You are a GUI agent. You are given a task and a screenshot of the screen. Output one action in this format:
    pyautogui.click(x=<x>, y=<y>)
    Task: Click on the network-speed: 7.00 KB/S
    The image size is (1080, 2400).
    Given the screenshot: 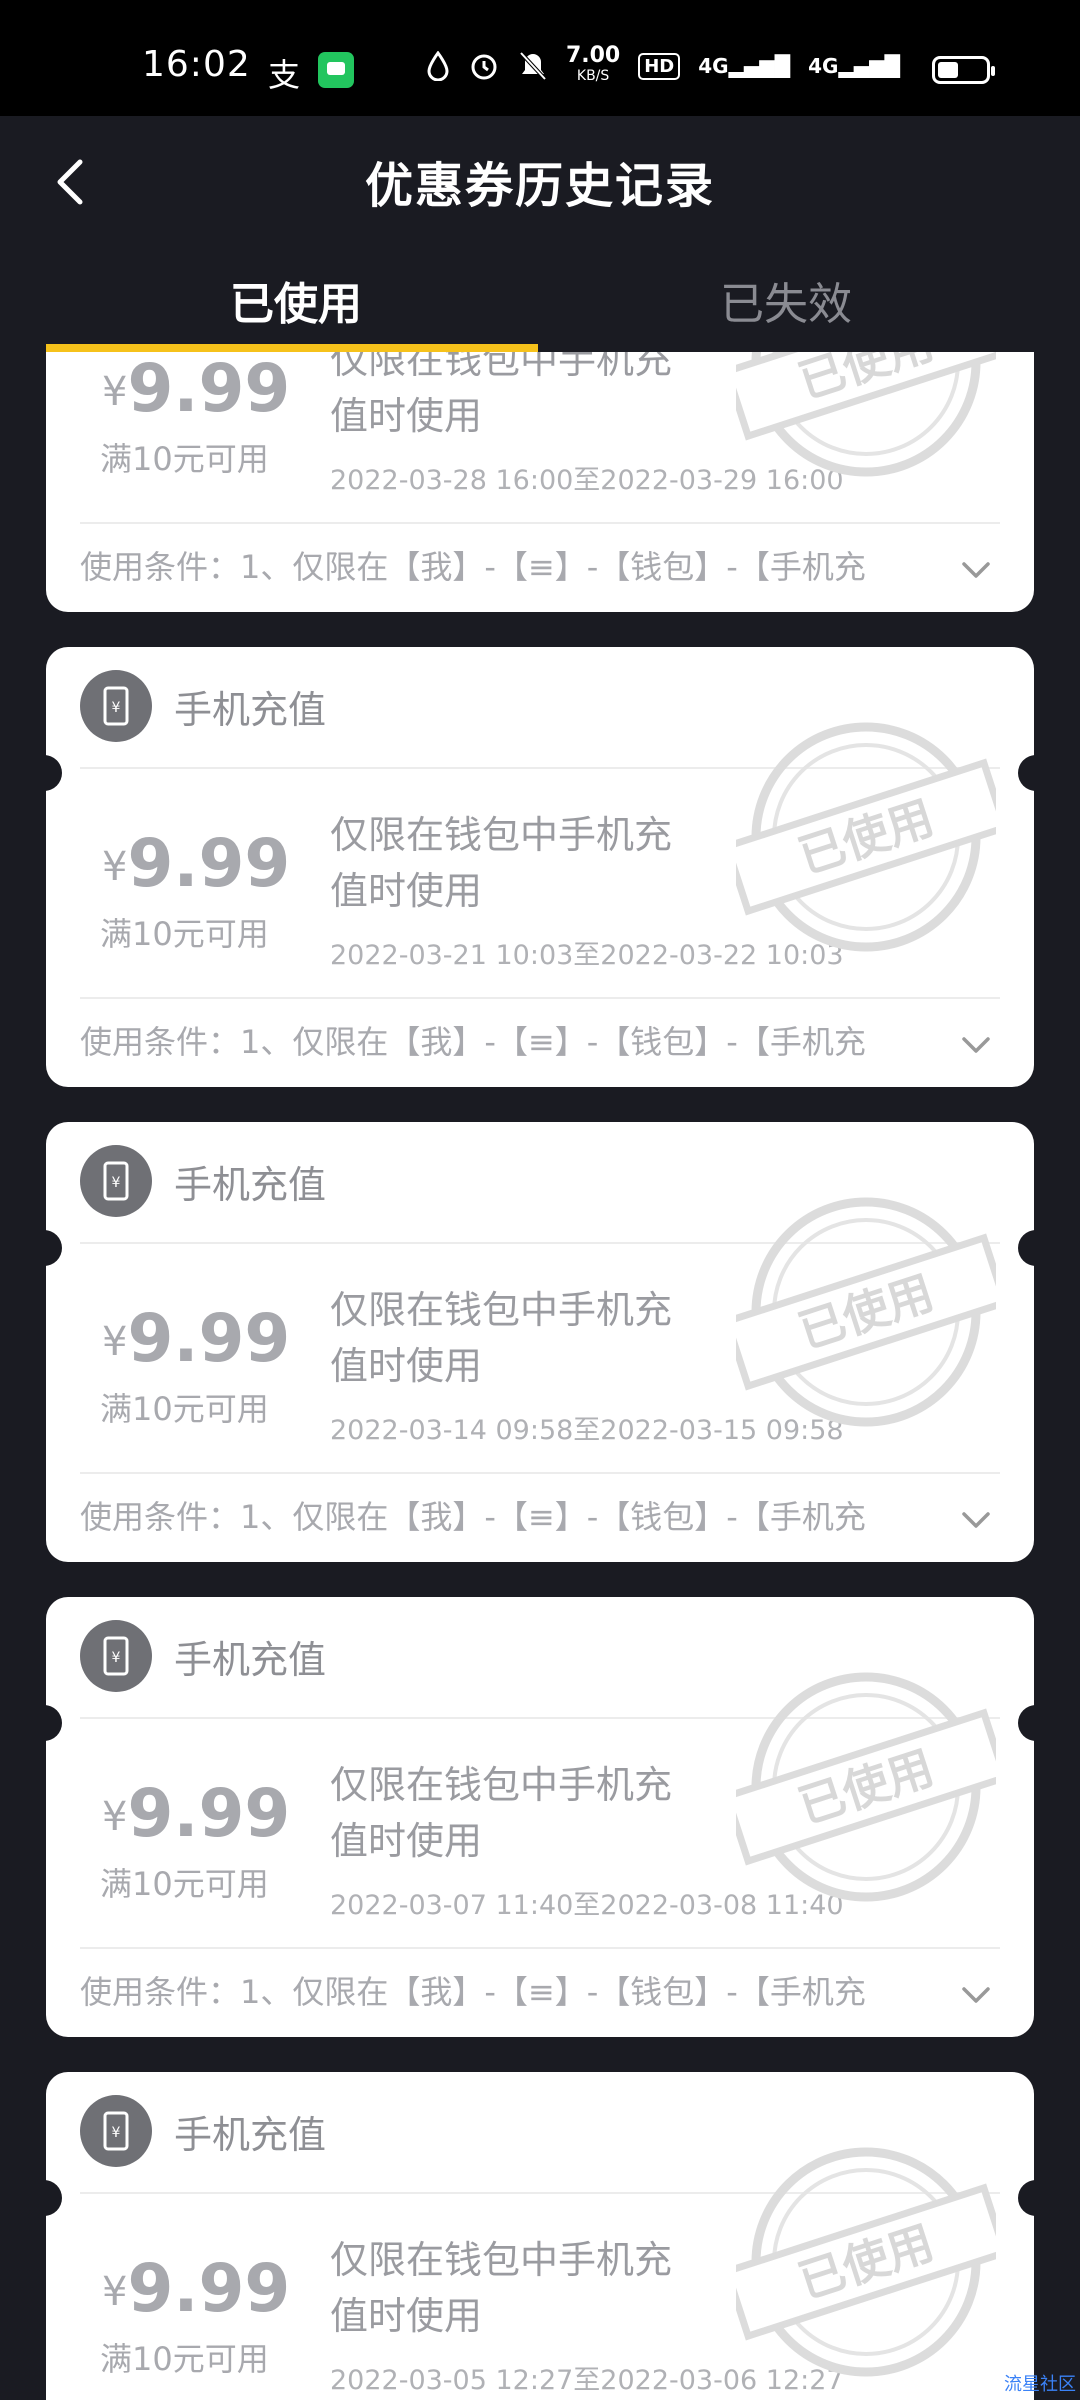 What is the action you would take?
    pyautogui.click(x=593, y=64)
    